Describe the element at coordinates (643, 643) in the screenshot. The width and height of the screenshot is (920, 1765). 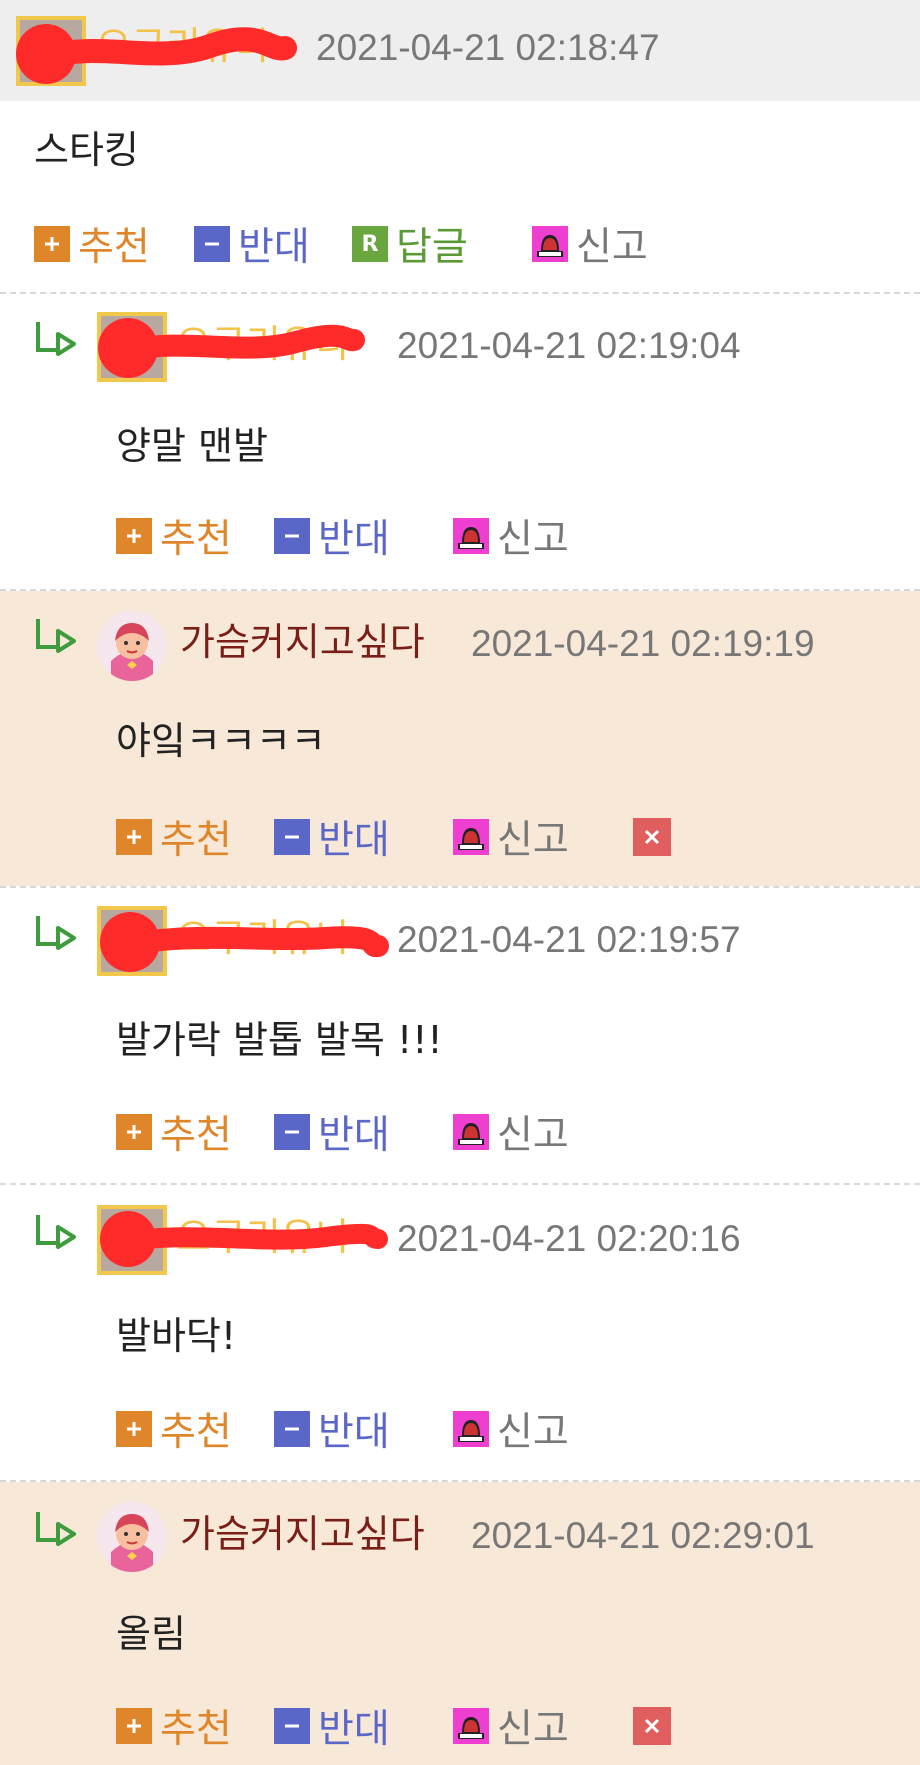
I see `comment-date: 2021-04-21 02:19:19` at that location.